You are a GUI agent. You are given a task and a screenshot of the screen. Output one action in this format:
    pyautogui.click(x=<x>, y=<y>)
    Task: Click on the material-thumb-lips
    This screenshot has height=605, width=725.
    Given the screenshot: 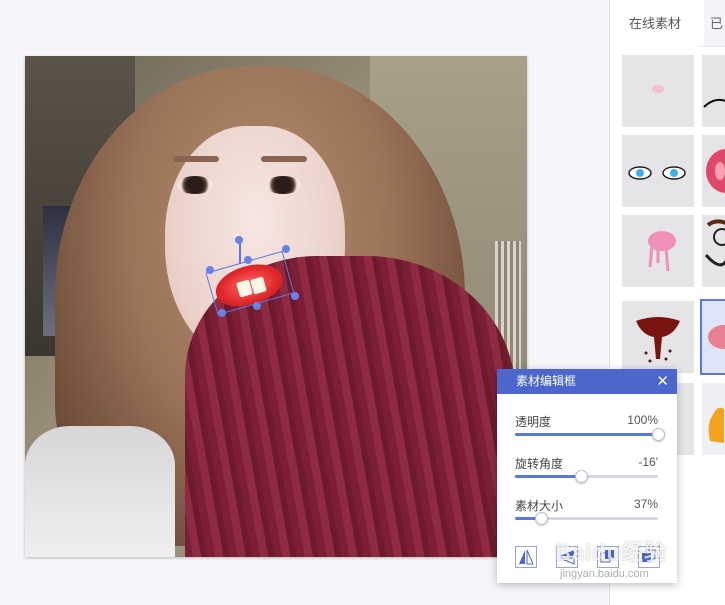 What is the action you would take?
    pyautogui.click(x=712, y=337)
    